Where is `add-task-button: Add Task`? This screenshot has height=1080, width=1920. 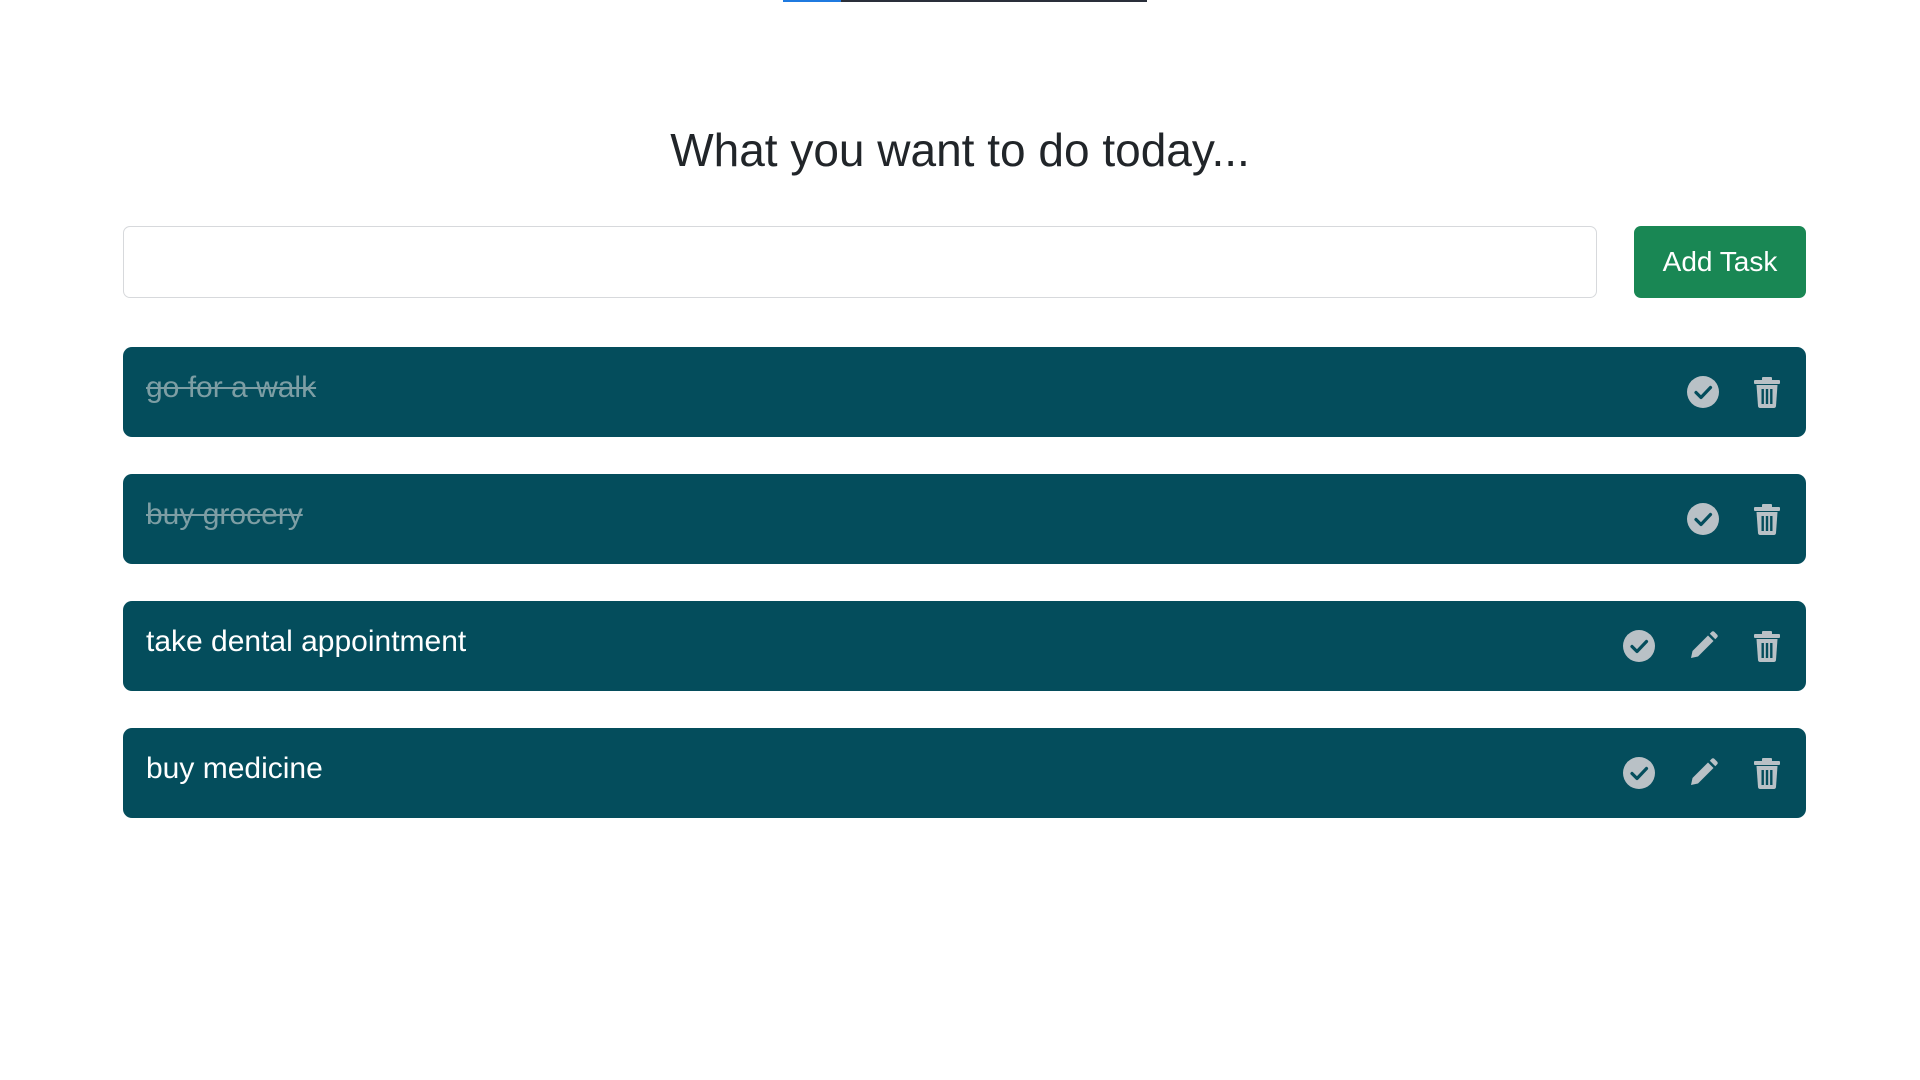
add-task-button: Add Task is located at coordinates (1720, 262).